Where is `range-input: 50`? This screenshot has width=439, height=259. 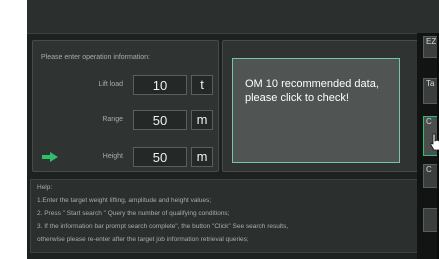
range-input: 50 is located at coordinates (160, 120).